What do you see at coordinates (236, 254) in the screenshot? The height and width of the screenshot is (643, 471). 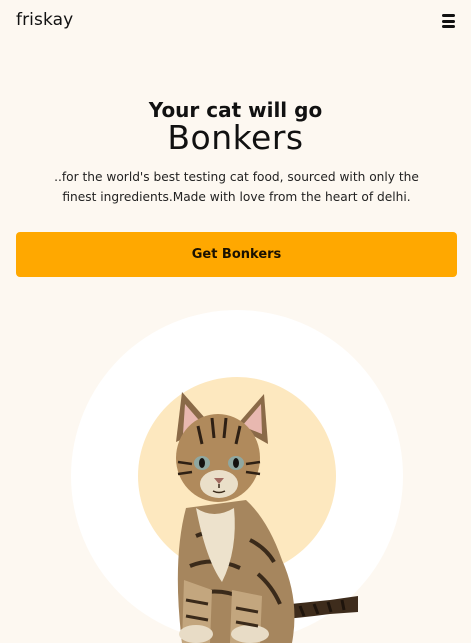 I see `get-bonkers-button: Get Bonkers` at bounding box center [236, 254].